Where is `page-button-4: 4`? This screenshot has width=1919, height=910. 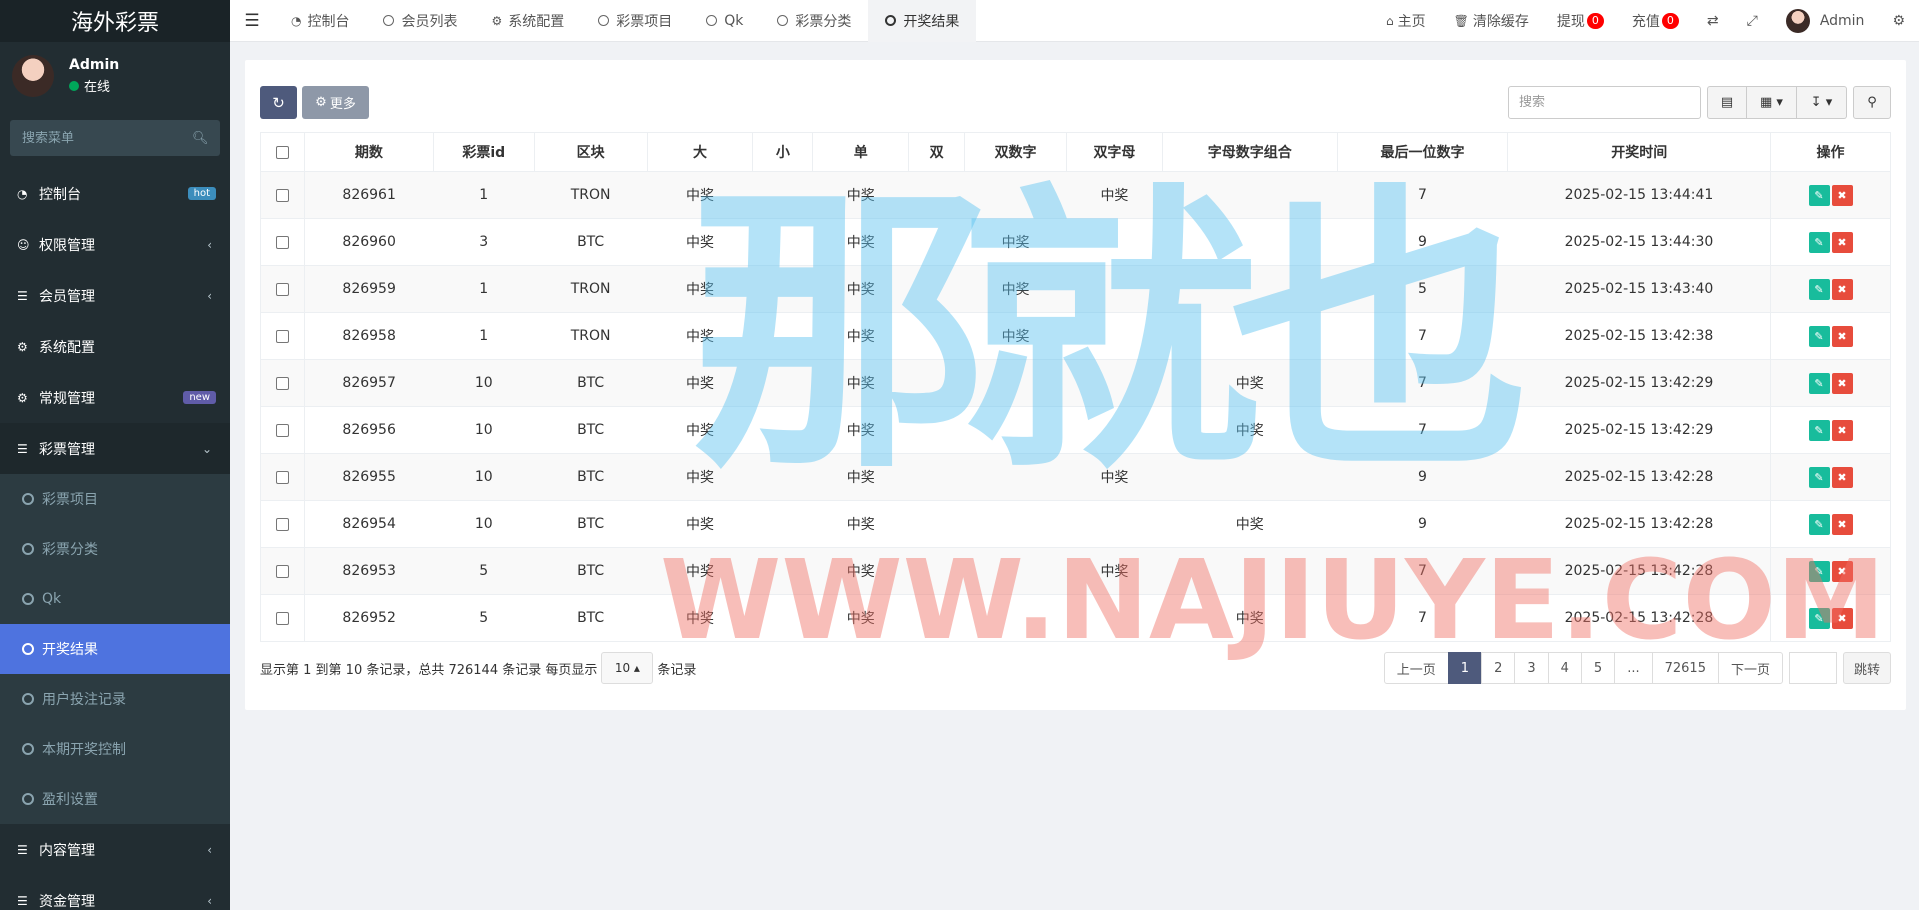 page-button-4: 4 is located at coordinates (1564, 668).